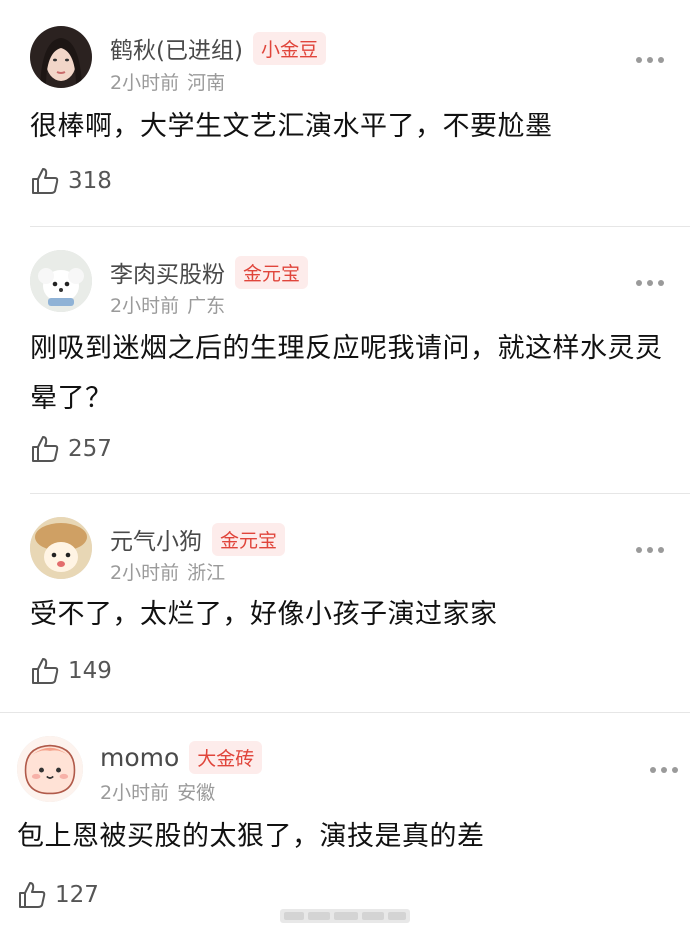  I want to click on comment-meta: 2小时前 安徽, so click(157, 791).